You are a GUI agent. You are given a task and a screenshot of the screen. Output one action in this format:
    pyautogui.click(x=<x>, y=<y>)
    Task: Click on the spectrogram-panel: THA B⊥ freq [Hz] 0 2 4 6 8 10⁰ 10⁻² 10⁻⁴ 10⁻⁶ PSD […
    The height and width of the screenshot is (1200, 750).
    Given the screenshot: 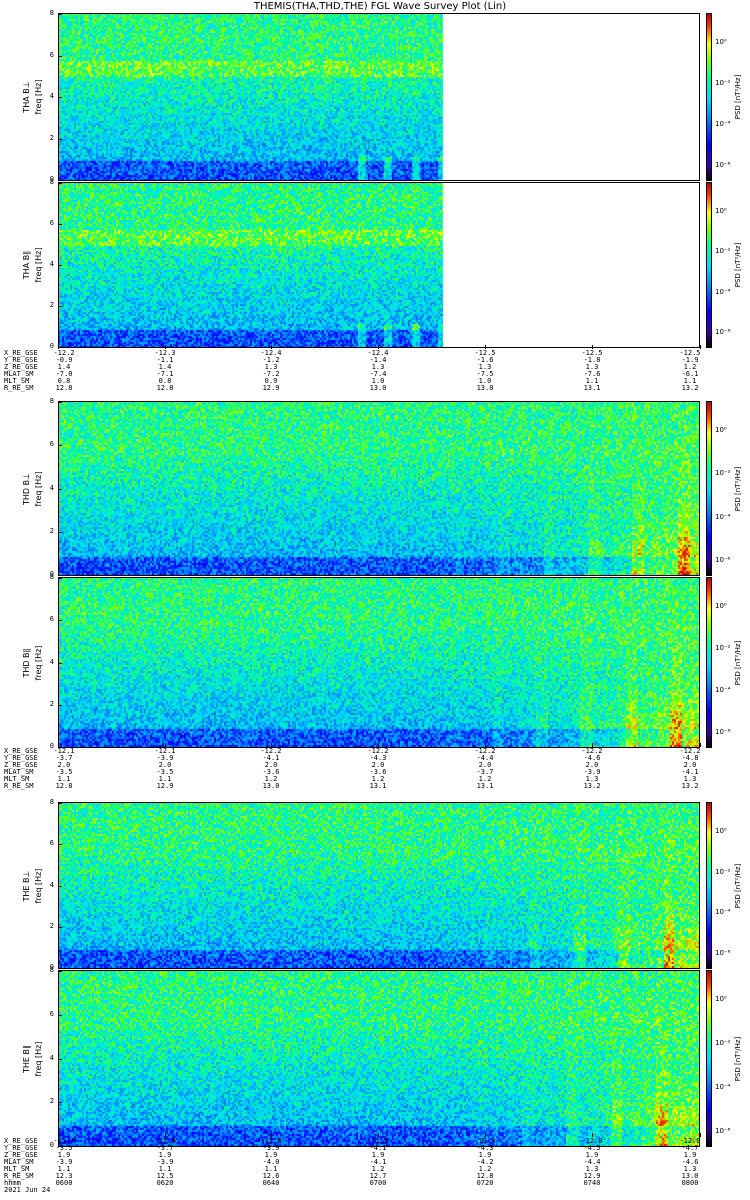 What is the action you would take?
    pyautogui.click(x=375, y=96)
    